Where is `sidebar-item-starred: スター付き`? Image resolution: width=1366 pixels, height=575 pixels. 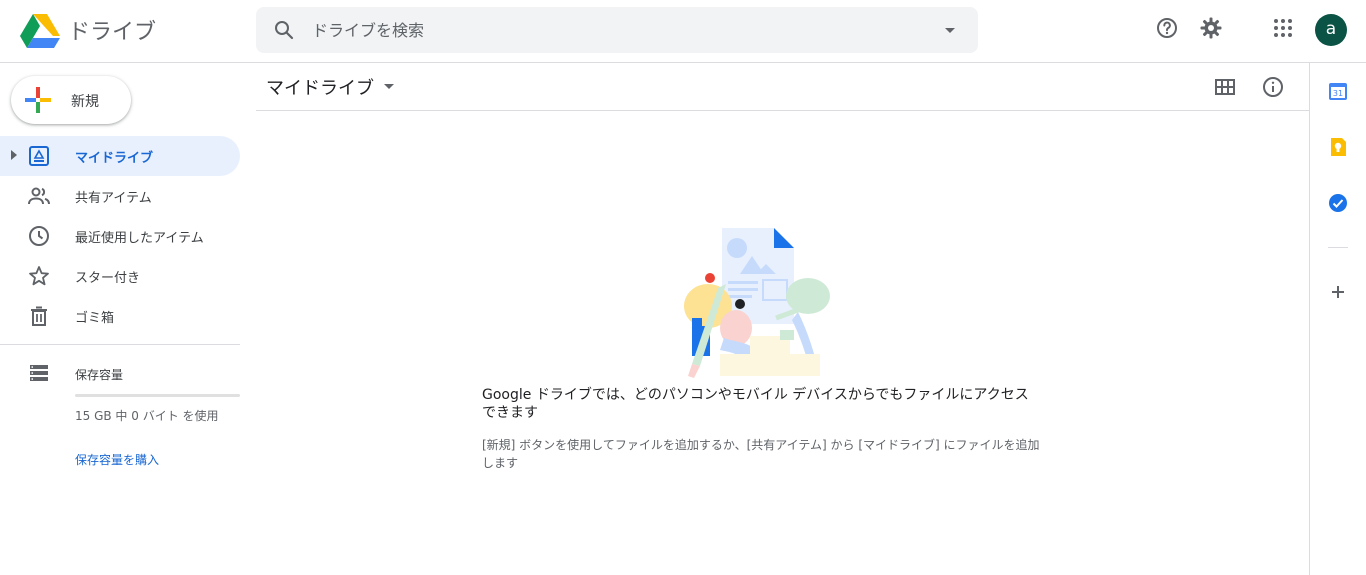 sidebar-item-starred: スター付き is located at coordinates (120, 276).